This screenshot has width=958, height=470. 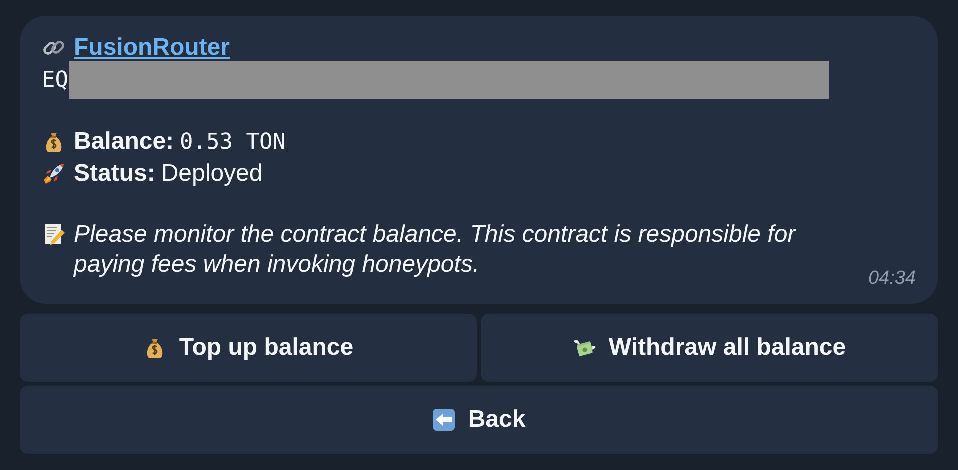 I want to click on inline-button: Top up balance, so click(x=248, y=348).